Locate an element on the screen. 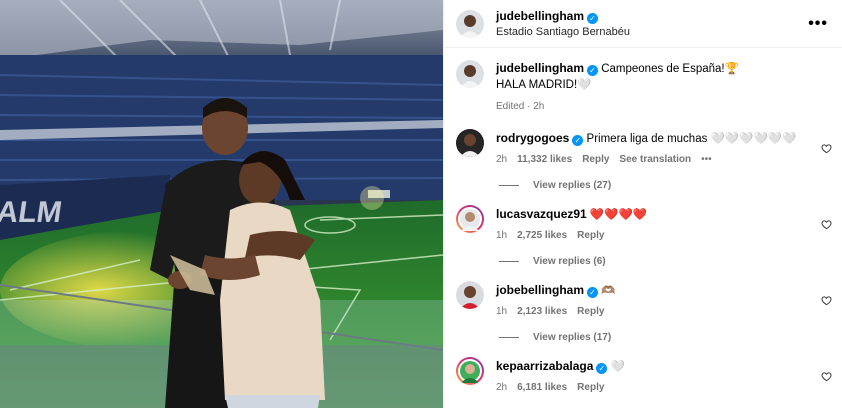 This screenshot has height=408, width=842. view-replies-label: View replies (6) is located at coordinates (569, 261).